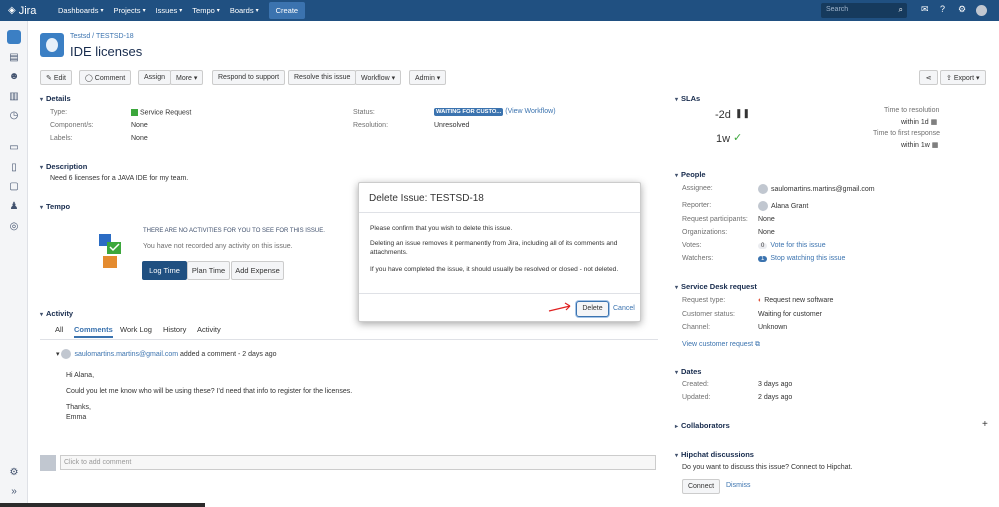 The image size is (999, 507). I want to click on workflow-label: Workflow, so click(375, 78).